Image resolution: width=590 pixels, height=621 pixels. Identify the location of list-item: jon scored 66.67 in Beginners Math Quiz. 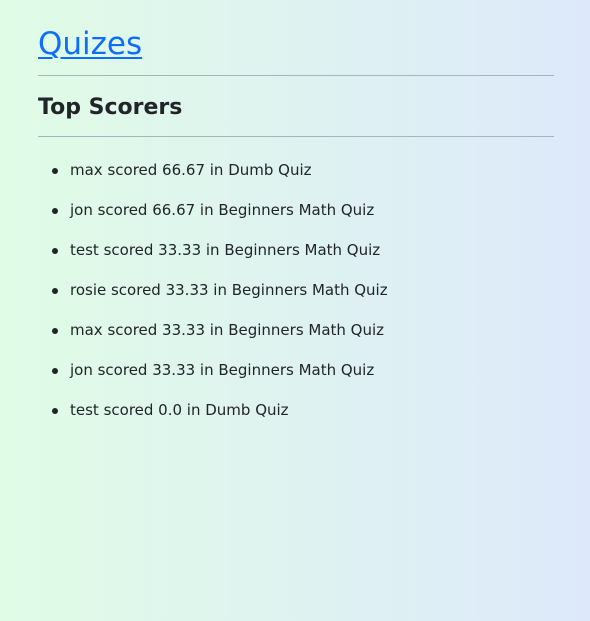
(296, 210).